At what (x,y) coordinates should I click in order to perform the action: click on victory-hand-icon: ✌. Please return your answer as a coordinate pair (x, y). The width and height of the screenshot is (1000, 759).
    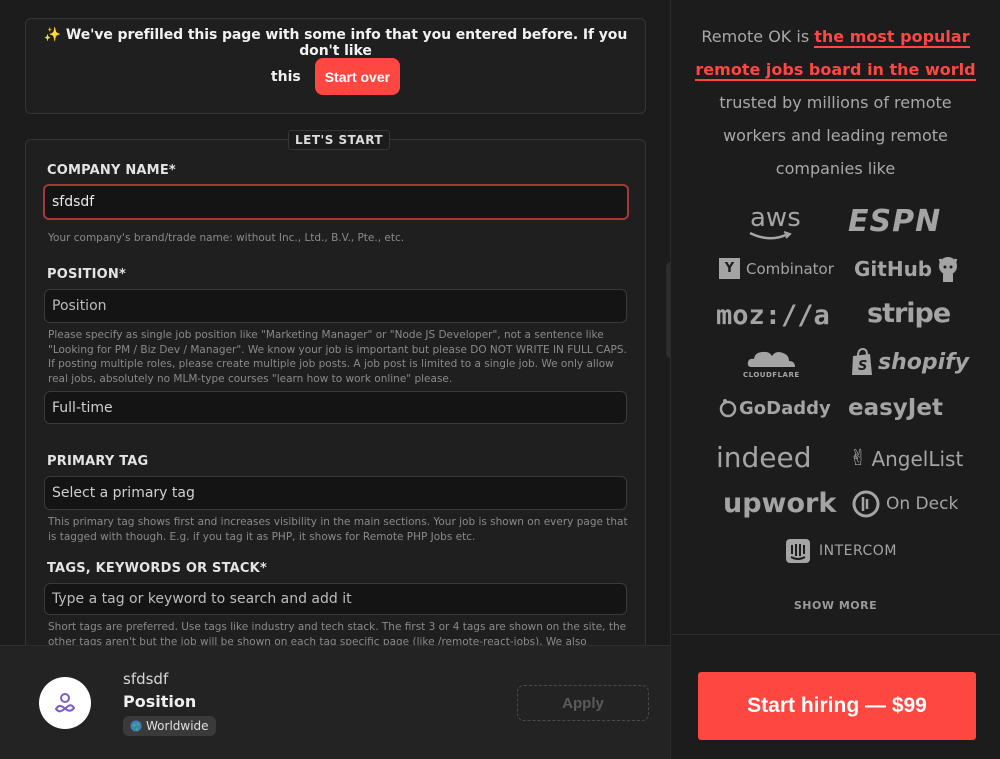
    Looking at the image, I should click on (858, 458).